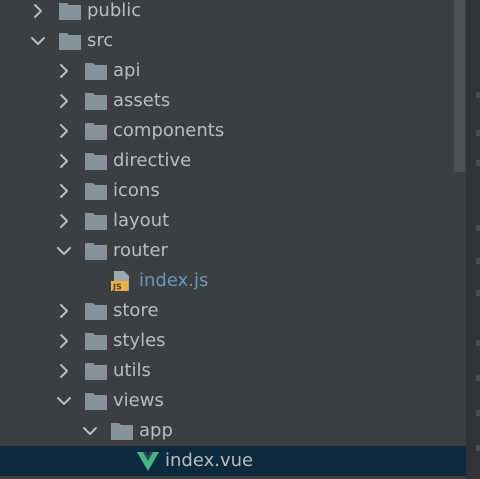  I want to click on tree-folder-row: router, so click(233, 251).